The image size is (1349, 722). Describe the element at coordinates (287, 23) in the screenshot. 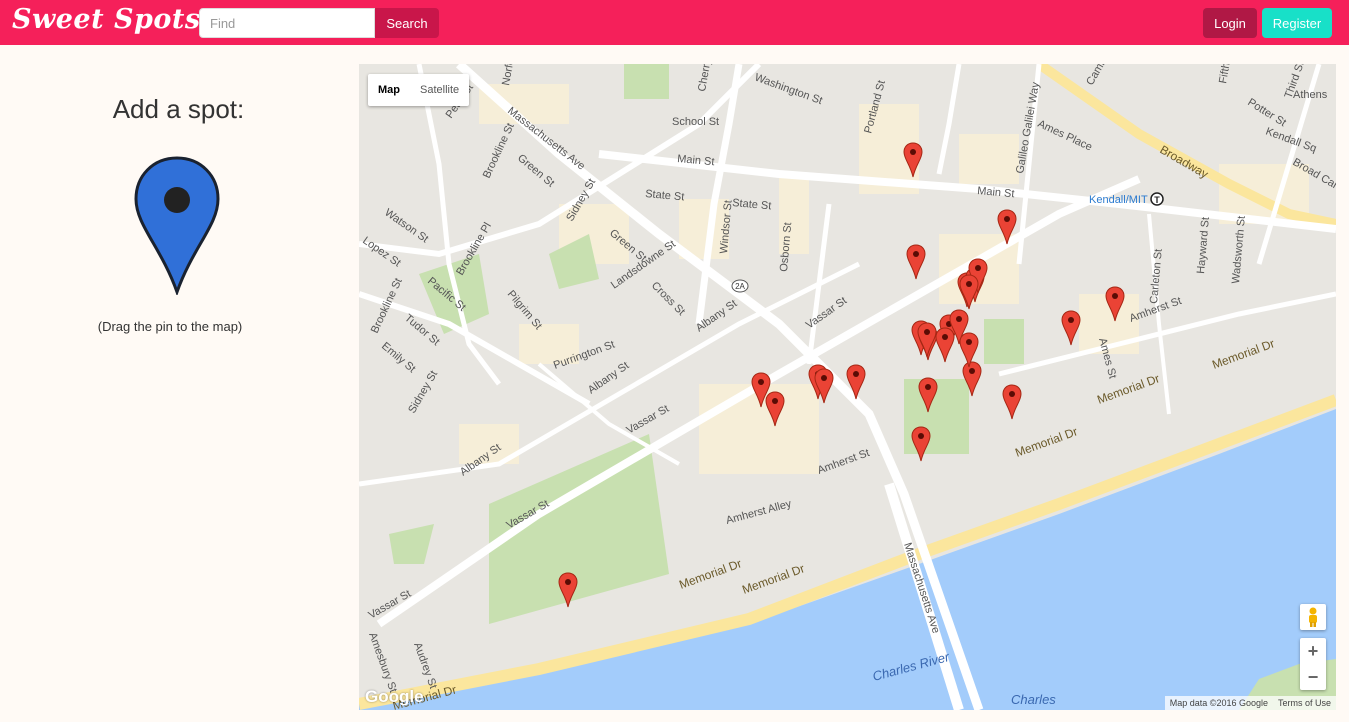

I see `search-input` at that location.